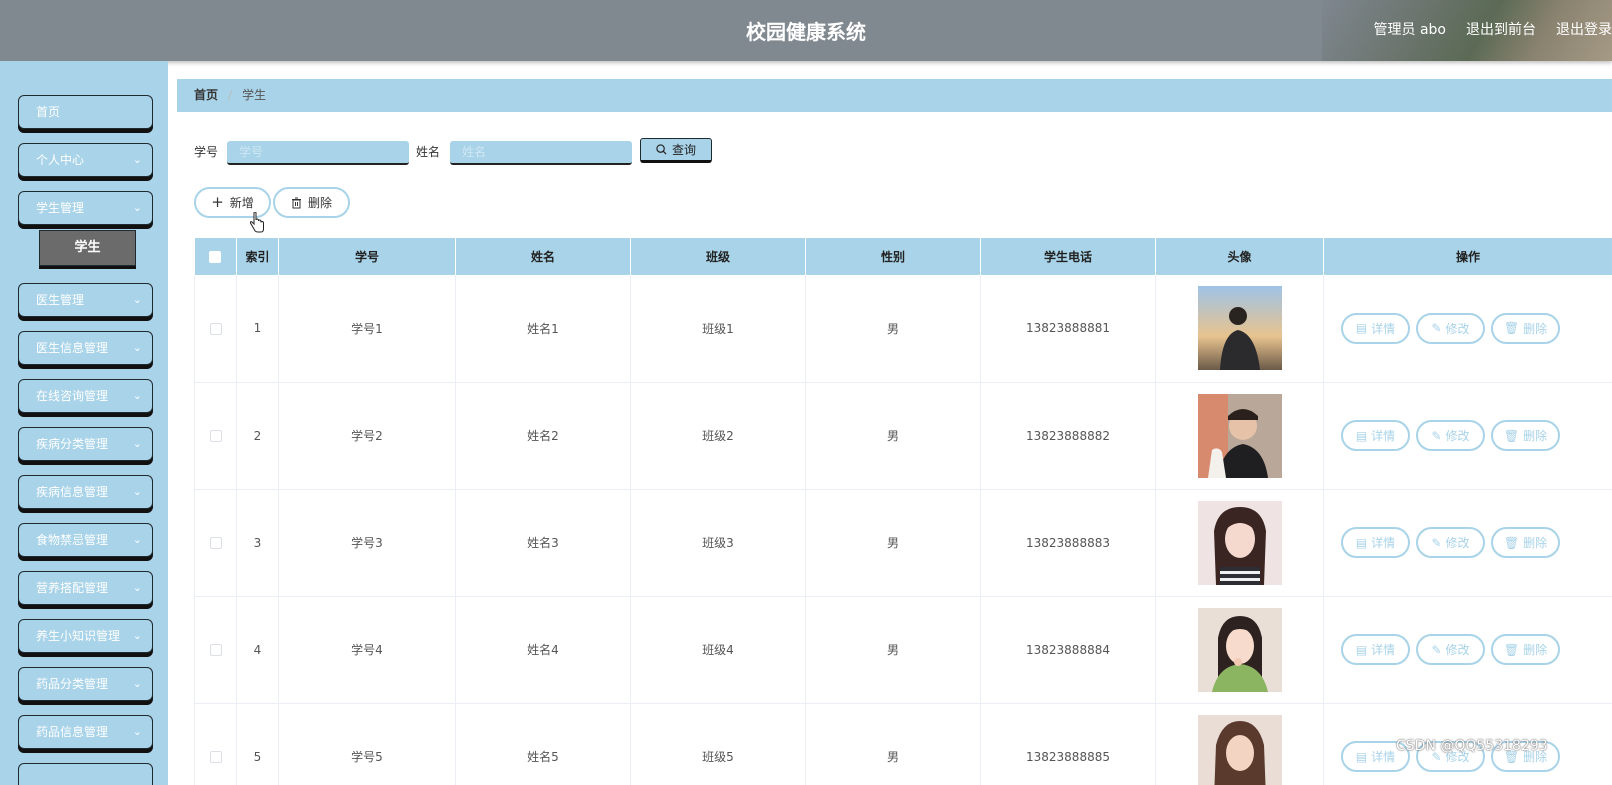 Image resolution: width=1612 pixels, height=785 pixels. Describe the element at coordinates (254, 95) in the screenshot. I see `breadcrumb-current: 学生` at that location.